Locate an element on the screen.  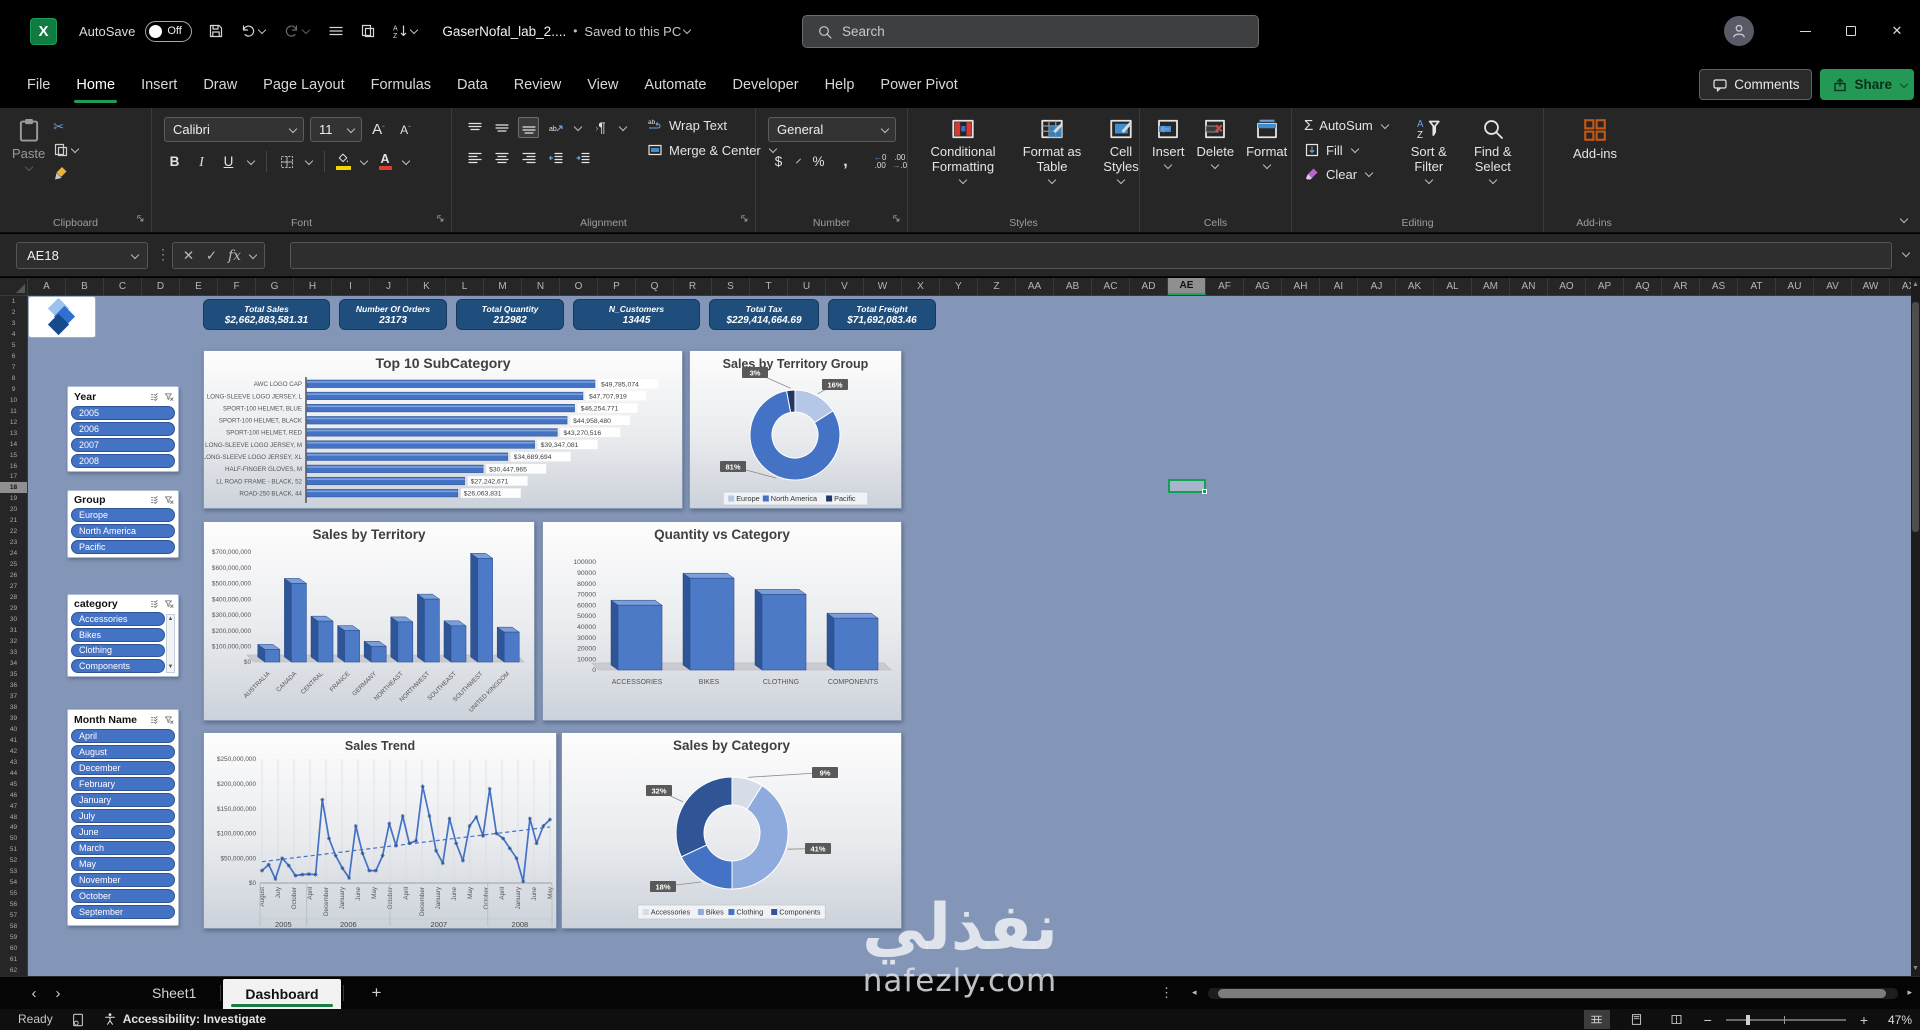
row-header-55: 55 is located at coordinates (13, 893).